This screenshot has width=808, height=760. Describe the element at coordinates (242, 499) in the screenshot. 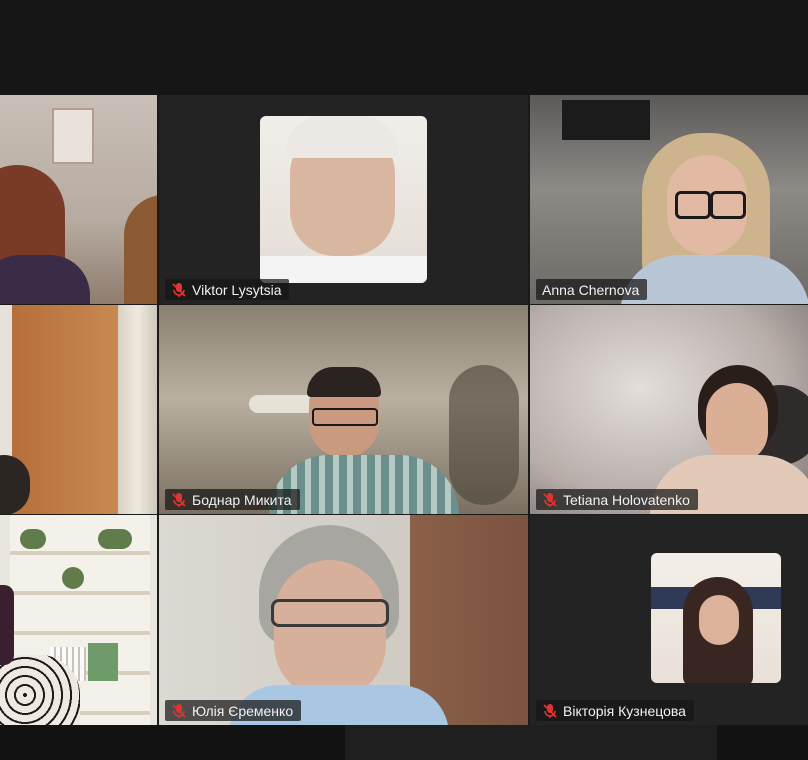

I see `participant-name: Боднар Микита` at that location.